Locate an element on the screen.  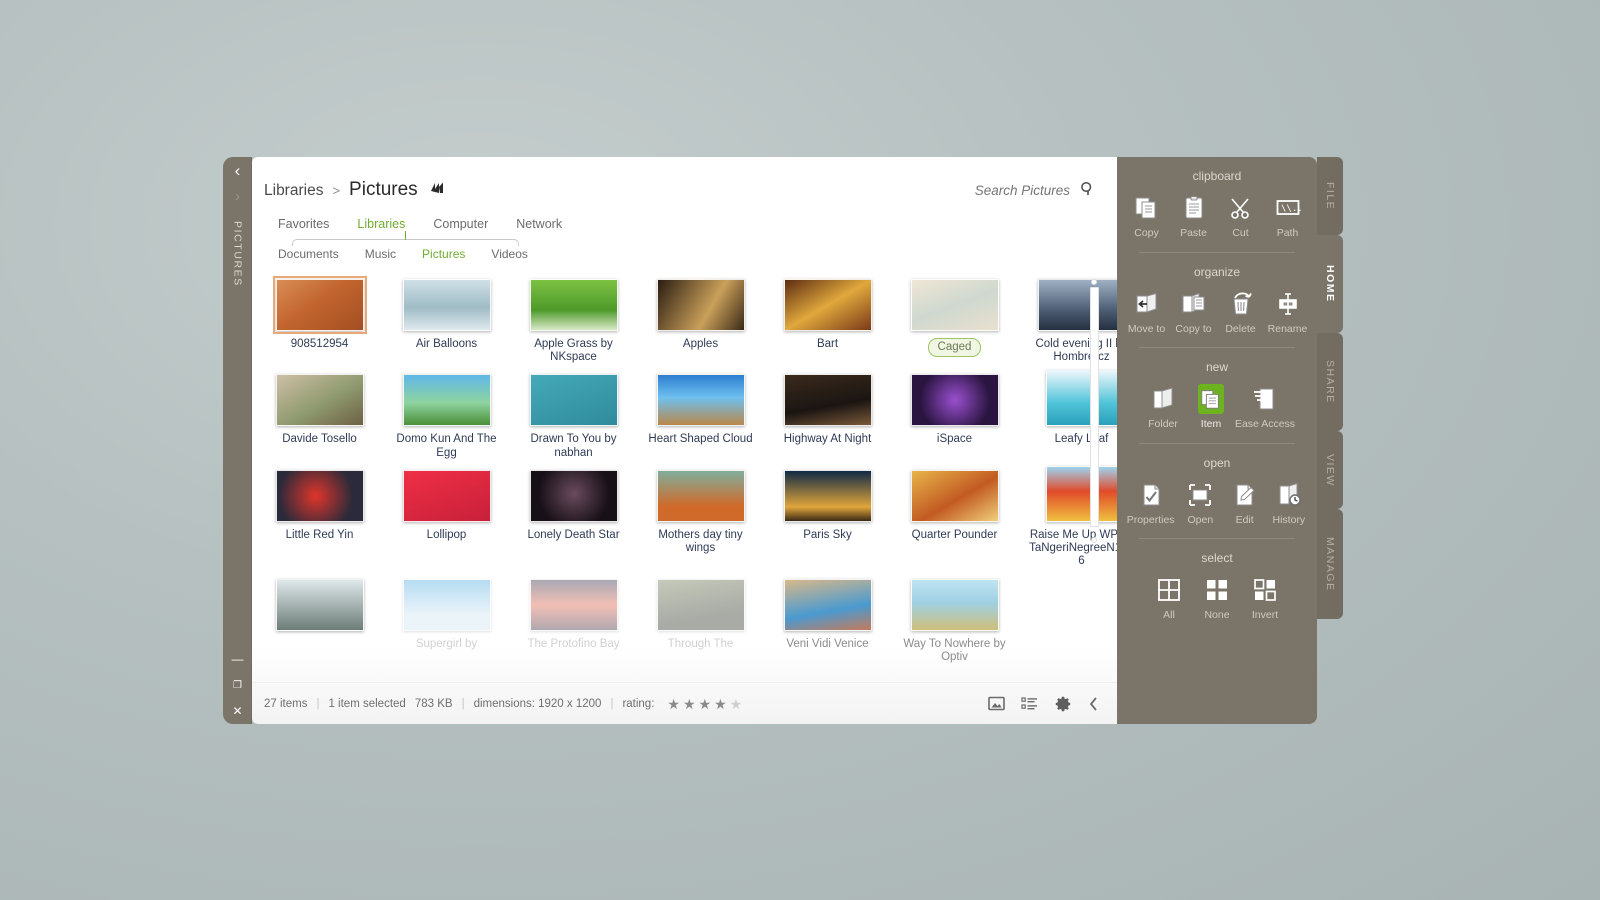
grid-item: Domo Kun And The Egg is located at coordinates (446, 414).